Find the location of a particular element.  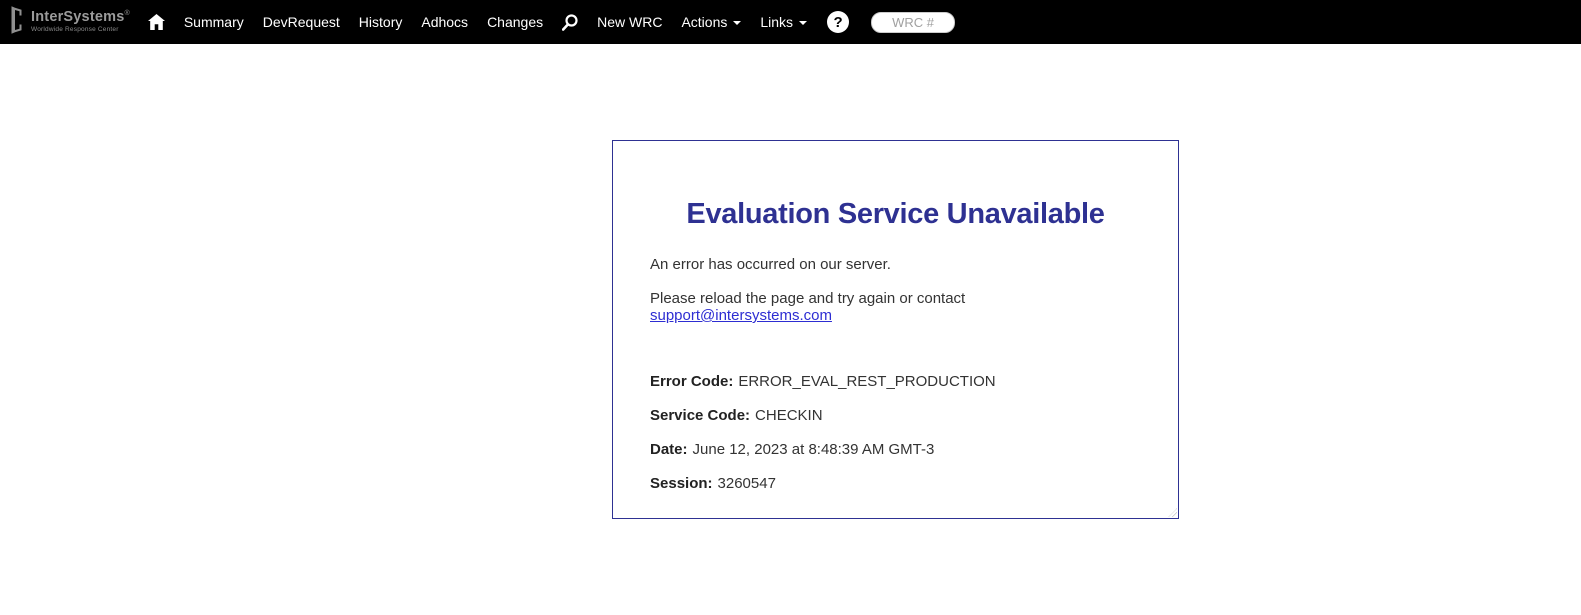

error-code-value: ERROR_EVAL_REST_PRODUCTION is located at coordinates (867, 381).